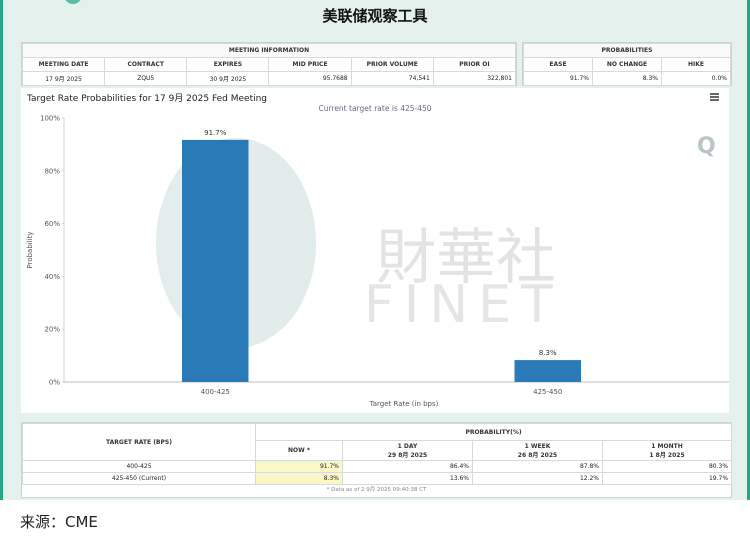 Image resolution: width=750 pixels, height=536 pixels. What do you see at coordinates (667, 446) in the screenshot?
I see `one-month-label: 1 MONTH` at bounding box center [667, 446].